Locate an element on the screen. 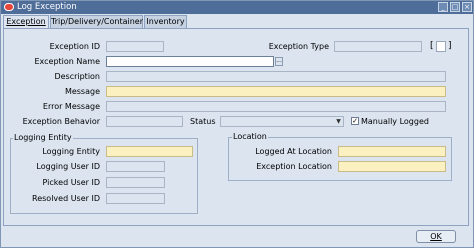 The height and width of the screenshot is (248, 474). exception-location-label: Exception Location is located at coordinates (294, 166).